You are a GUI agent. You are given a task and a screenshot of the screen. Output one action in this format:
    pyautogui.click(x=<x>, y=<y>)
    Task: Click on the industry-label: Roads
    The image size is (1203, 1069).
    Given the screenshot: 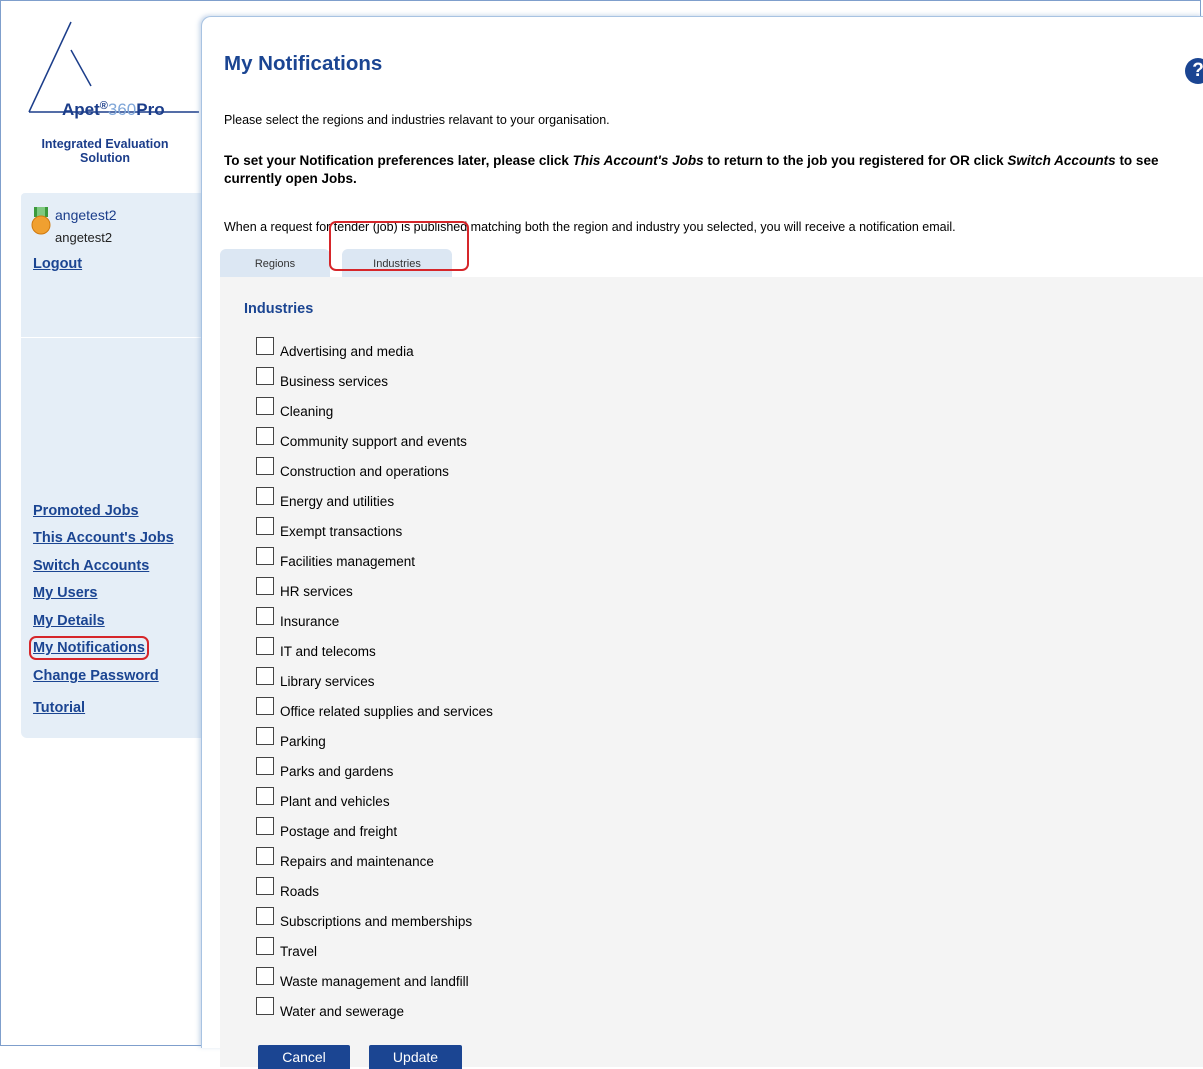 What is the action you would take?
    pyautogui.click(x=299, y=891)
    